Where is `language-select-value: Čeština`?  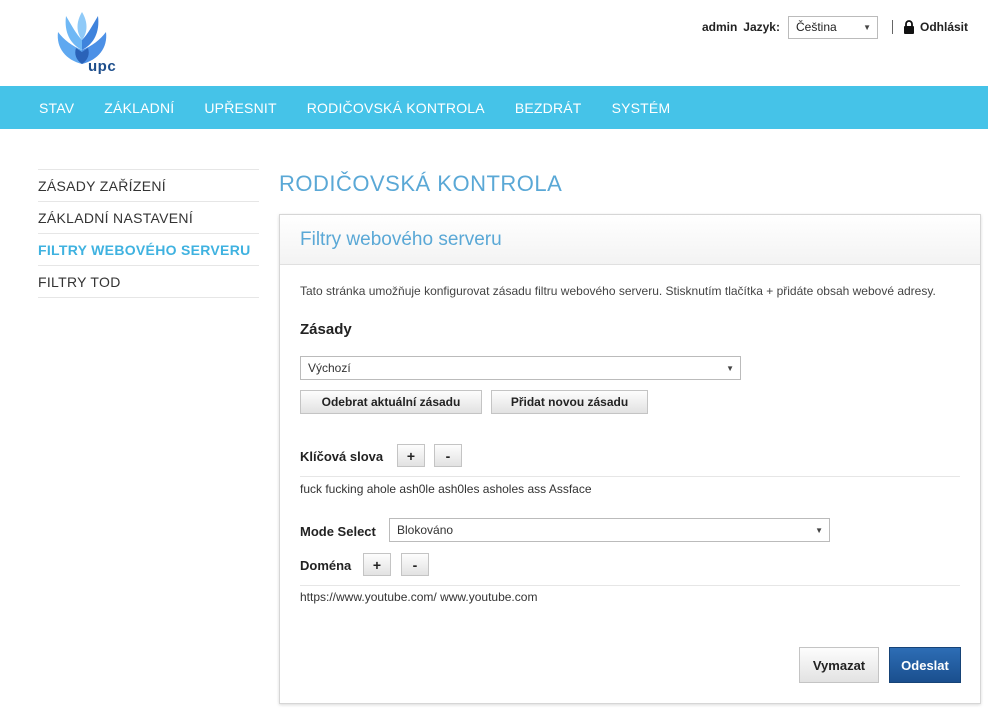 language-select-value: Čeština is located at coordinates (816, 27).